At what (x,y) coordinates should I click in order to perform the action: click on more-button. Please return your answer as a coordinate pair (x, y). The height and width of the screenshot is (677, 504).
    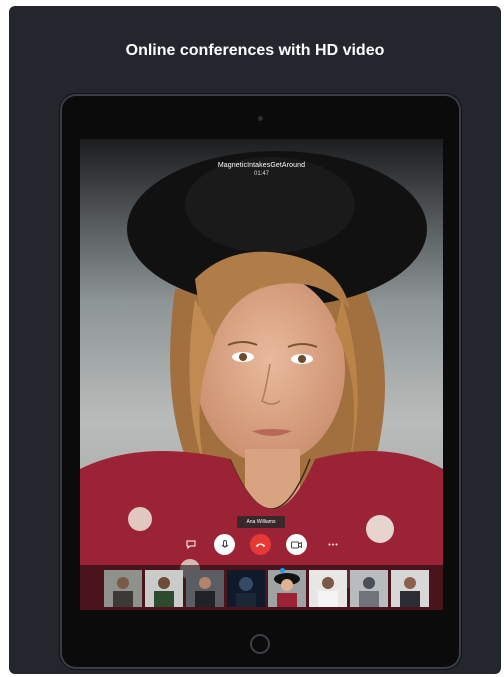
    Looking at the image, I should click on (332, 544).